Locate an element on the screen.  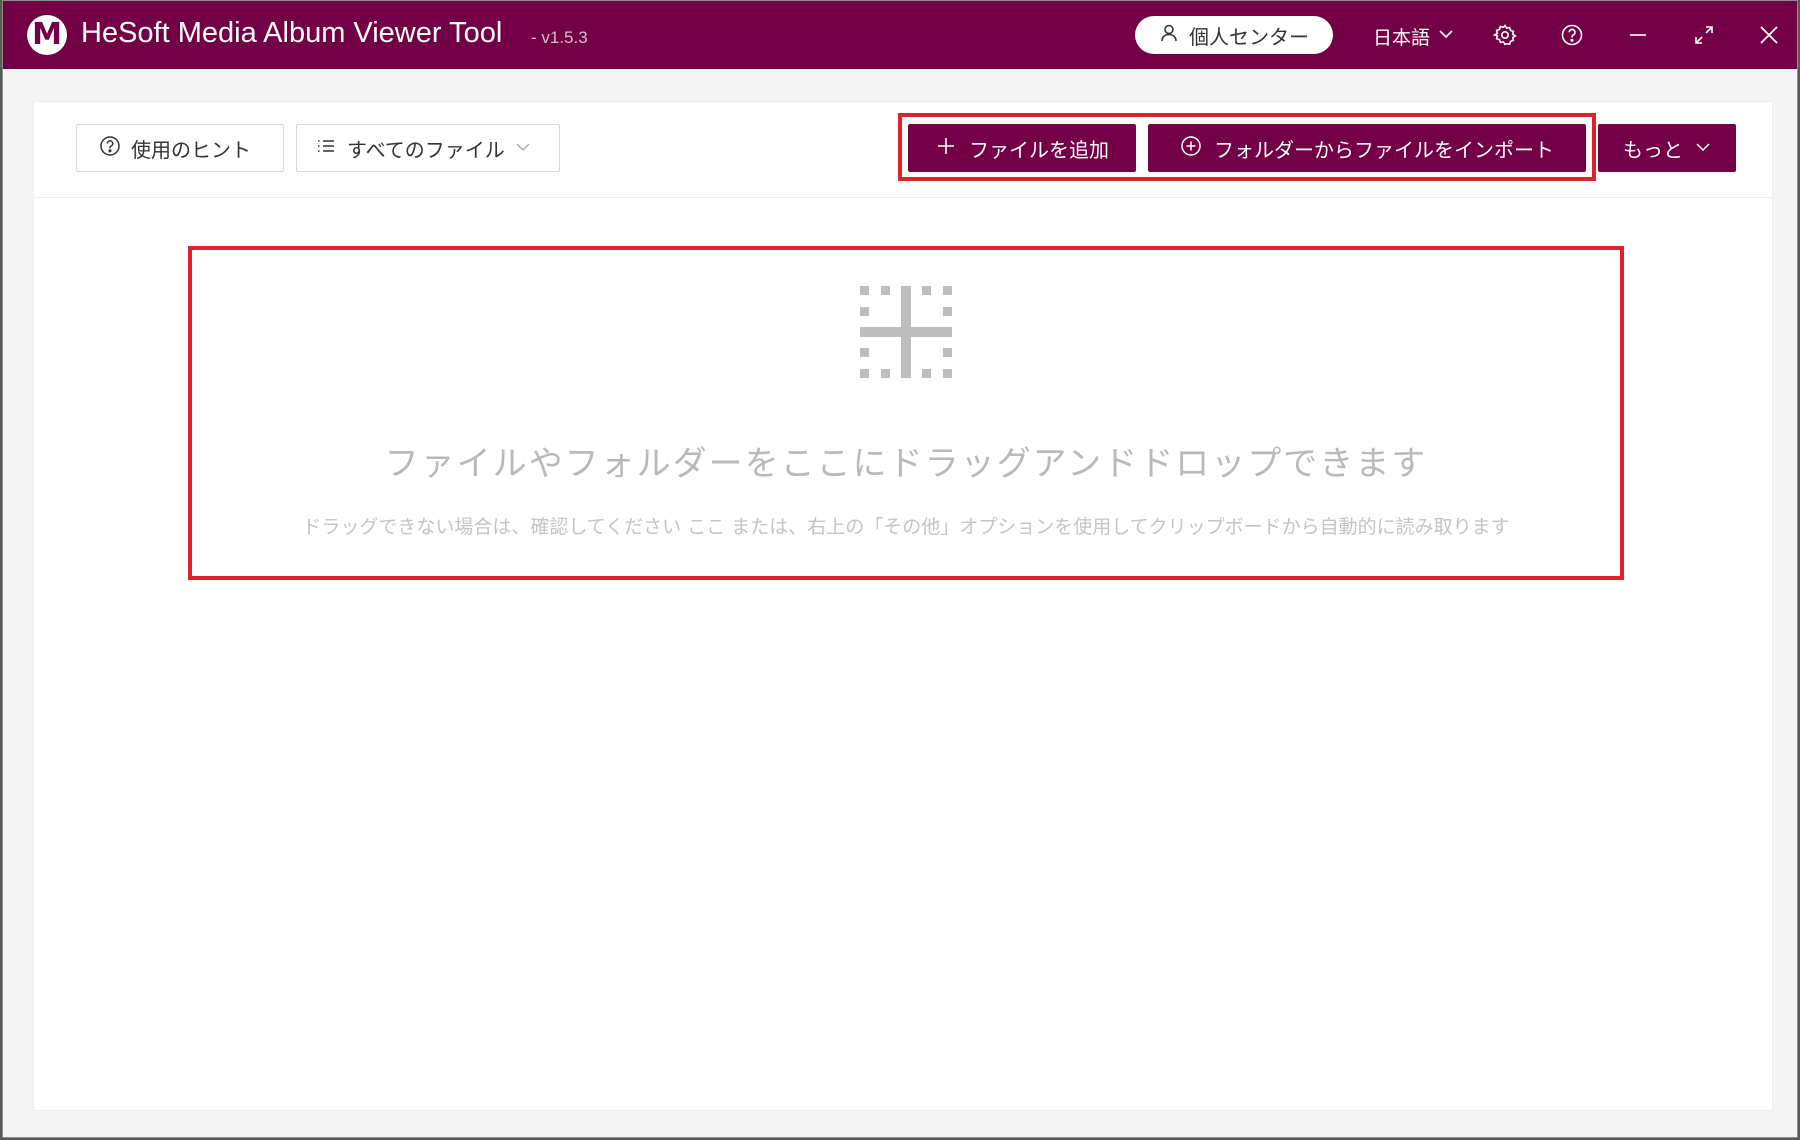
plus-circle-icon is located at coordinates (1191, 148).